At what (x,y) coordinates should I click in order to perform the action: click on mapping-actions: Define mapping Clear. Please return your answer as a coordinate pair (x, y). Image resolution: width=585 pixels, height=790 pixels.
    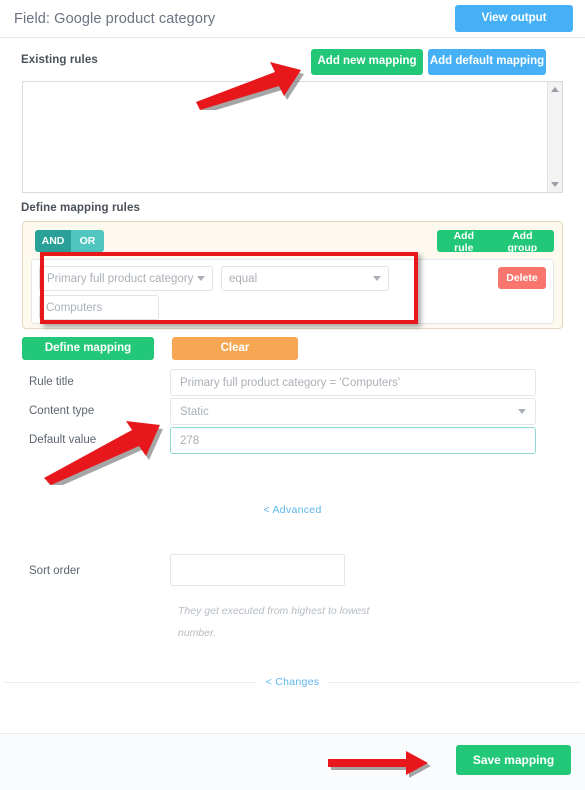
    Looking at the image, I should click on (292, 349).